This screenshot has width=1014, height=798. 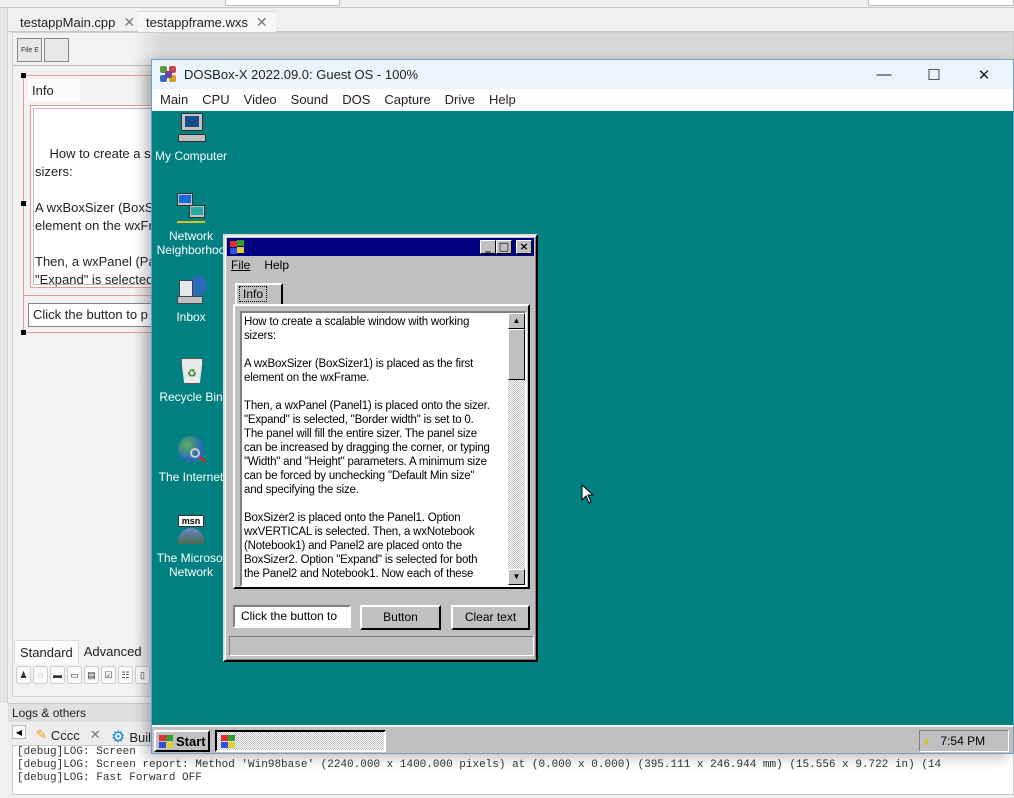 I want to click on scroll-left-icon: ◀, so click(x=19, y=732).